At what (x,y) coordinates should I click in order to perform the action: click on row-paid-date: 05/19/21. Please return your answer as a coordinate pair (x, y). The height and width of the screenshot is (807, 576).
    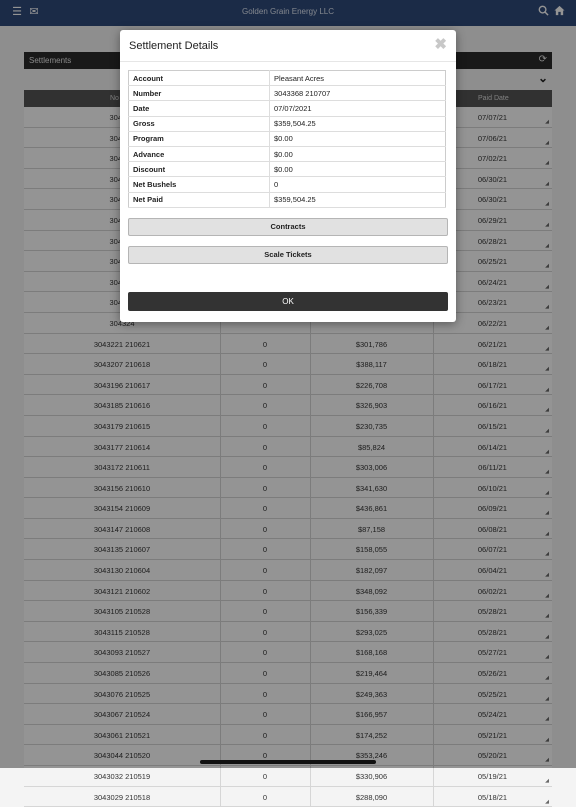
    Looking at the image, I should click on (492, 776).